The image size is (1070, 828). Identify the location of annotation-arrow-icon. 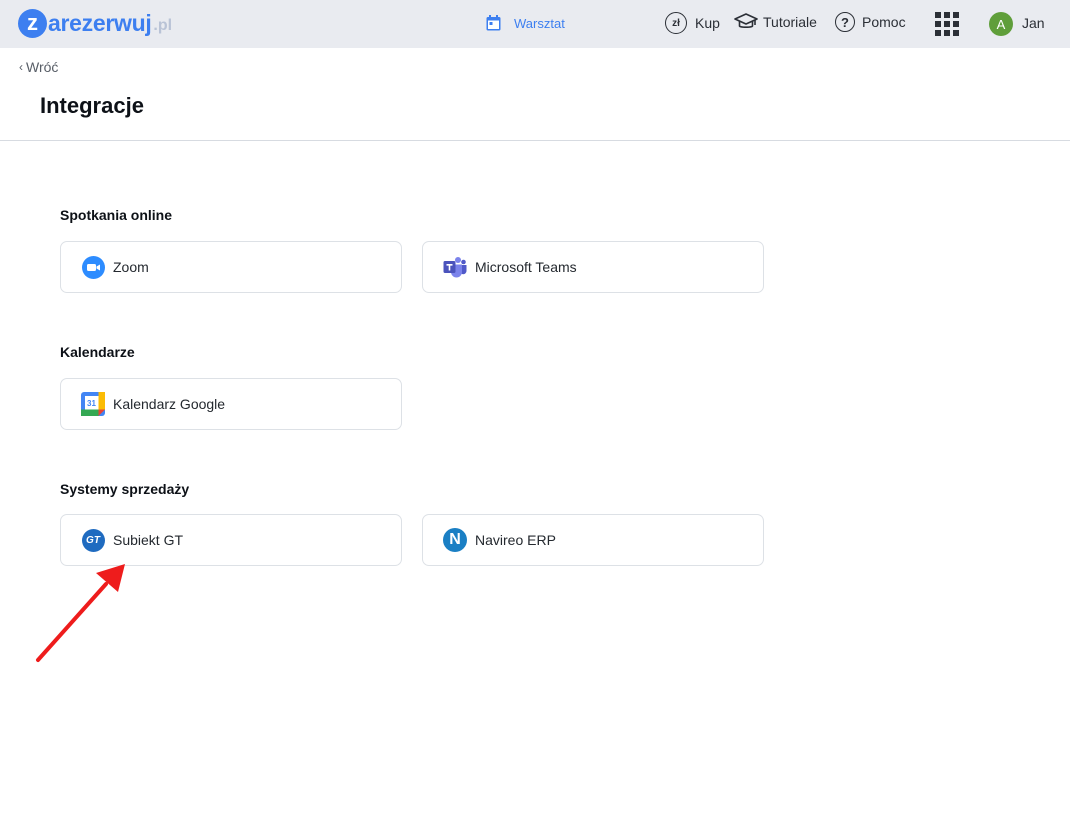
(80, 613).